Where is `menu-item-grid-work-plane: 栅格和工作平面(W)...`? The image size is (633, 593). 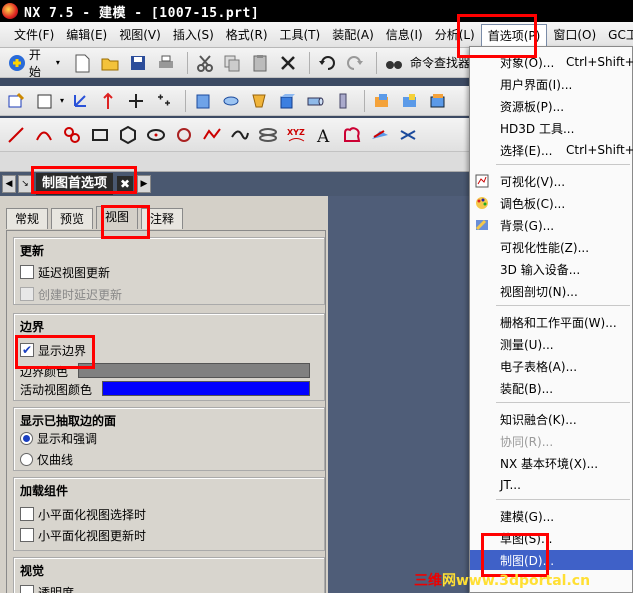 menu-item-grid-work-plane: 栅格和工作平面(W)... is located at coordinates (551, 322).